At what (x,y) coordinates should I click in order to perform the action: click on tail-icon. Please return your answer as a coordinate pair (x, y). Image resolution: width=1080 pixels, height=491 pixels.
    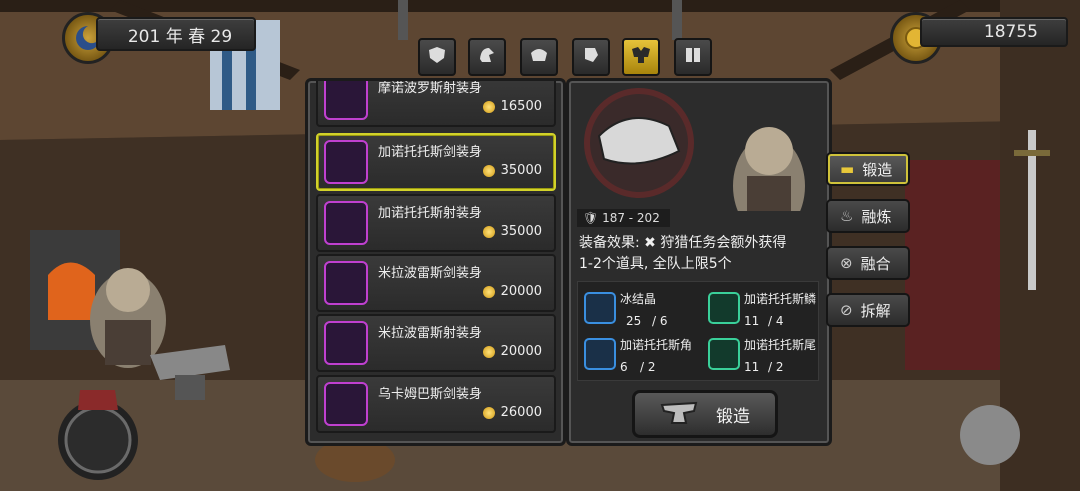
    Looking at the image, I should click on (724, 354).